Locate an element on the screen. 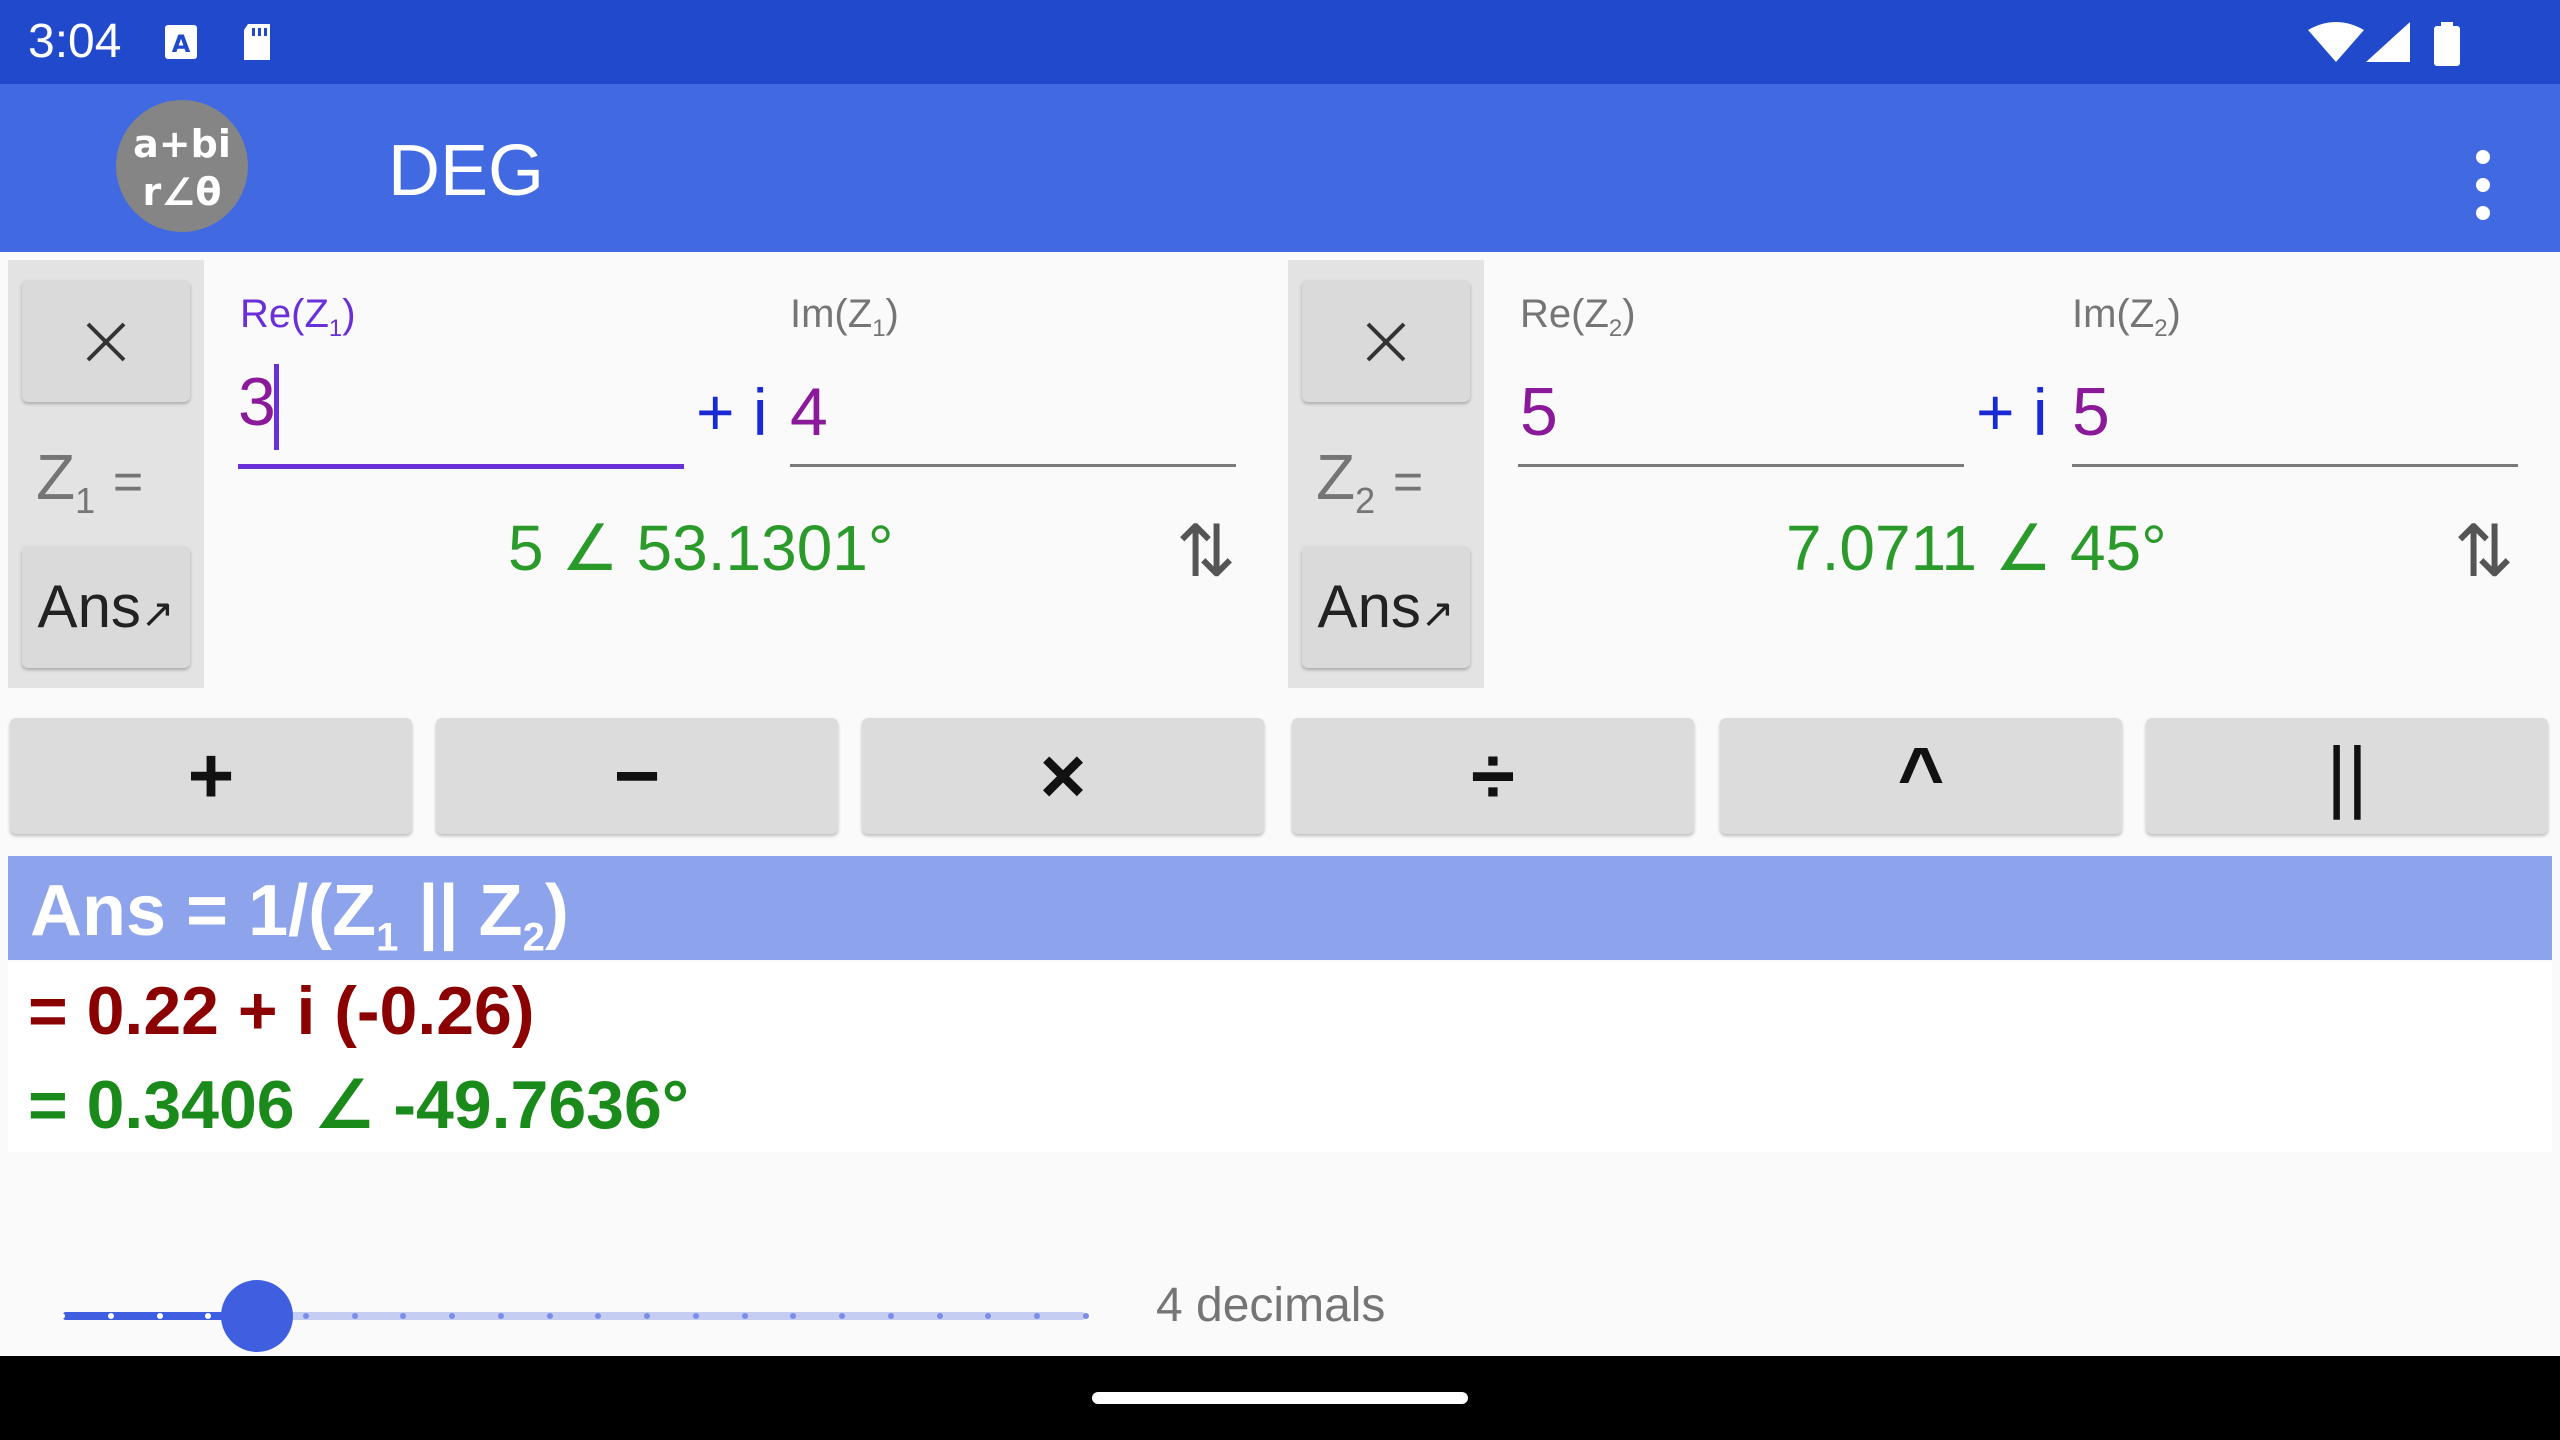  divide-button: ÷ is located at coordinates (1493, 776).